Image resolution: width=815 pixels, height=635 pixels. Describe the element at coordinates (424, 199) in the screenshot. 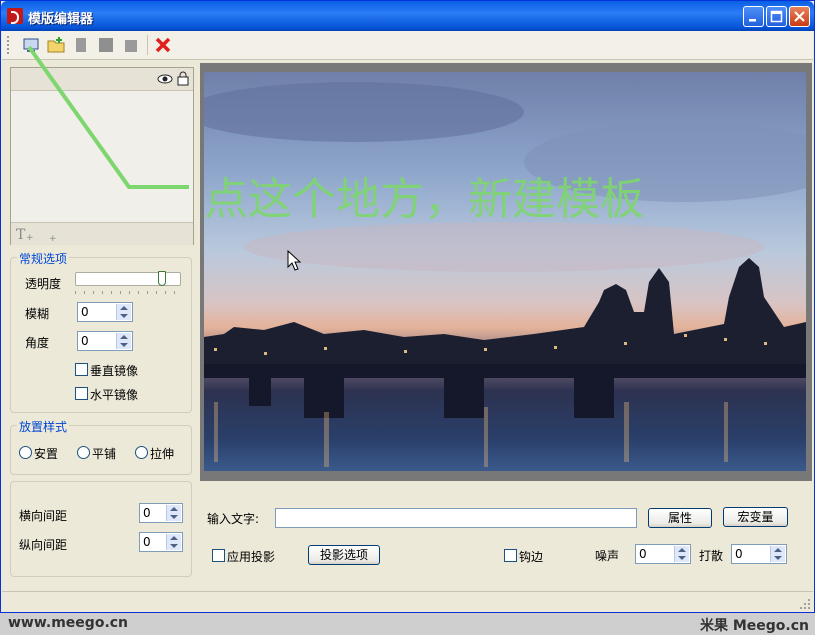

I see `annotation-hint: 点这个地方，新建模板` at that location.